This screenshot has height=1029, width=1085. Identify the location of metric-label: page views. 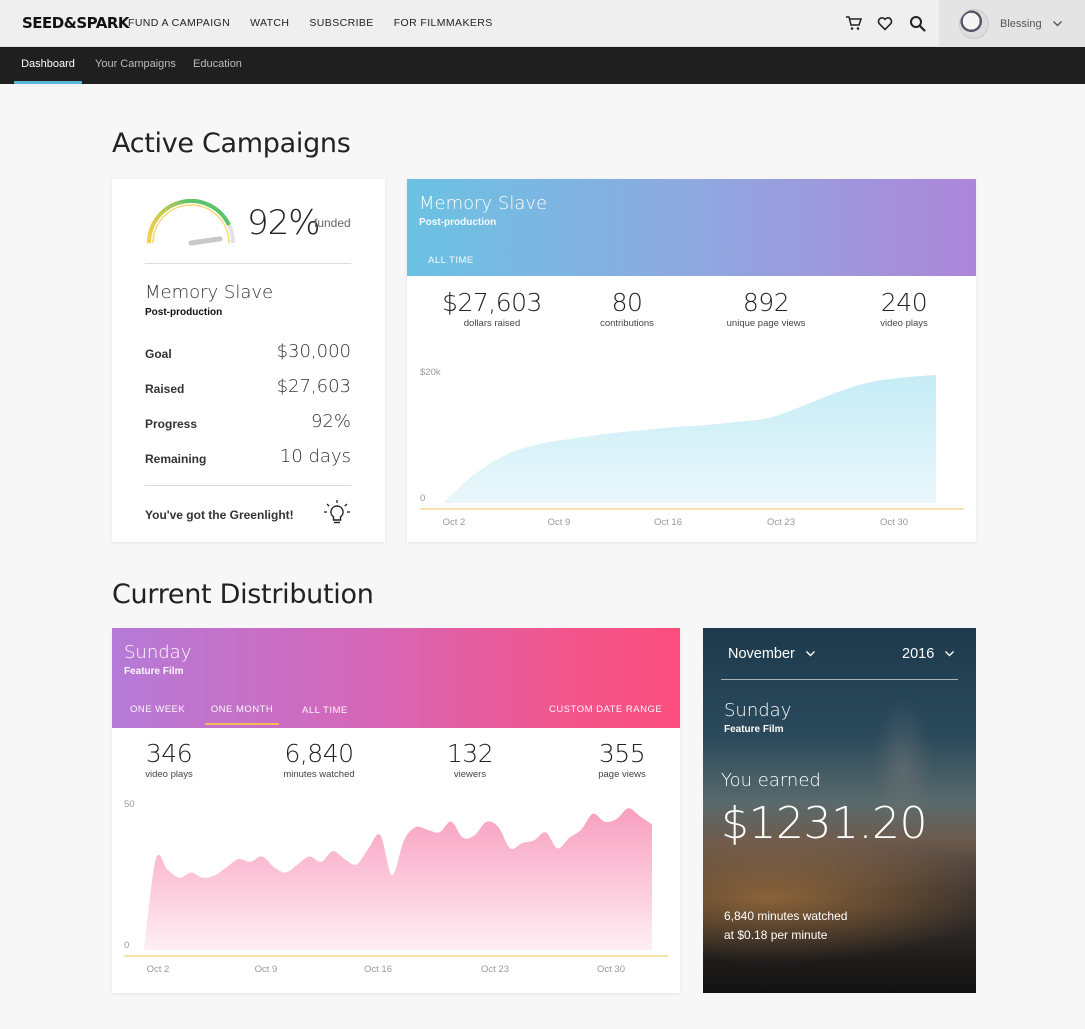
(622, 774).